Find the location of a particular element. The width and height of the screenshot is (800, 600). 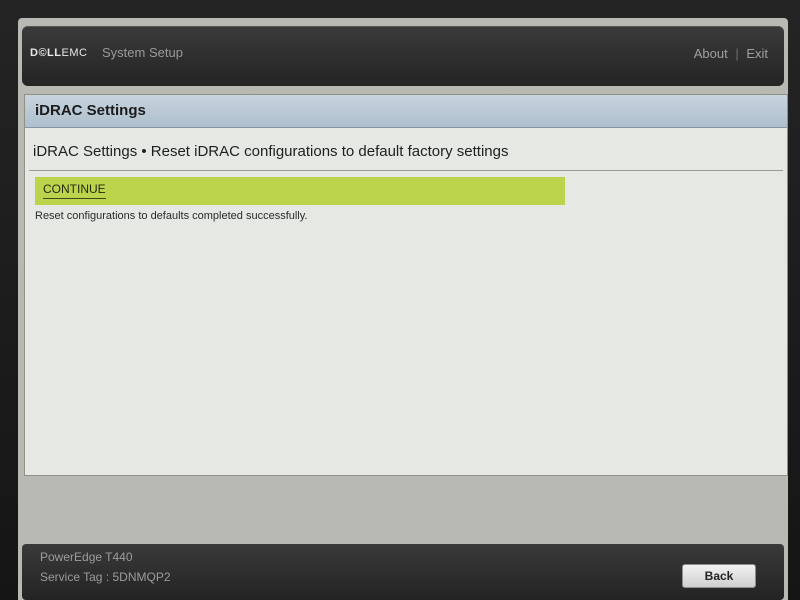

section-title: iDRAC Settings is located at coordinates (90, 110).